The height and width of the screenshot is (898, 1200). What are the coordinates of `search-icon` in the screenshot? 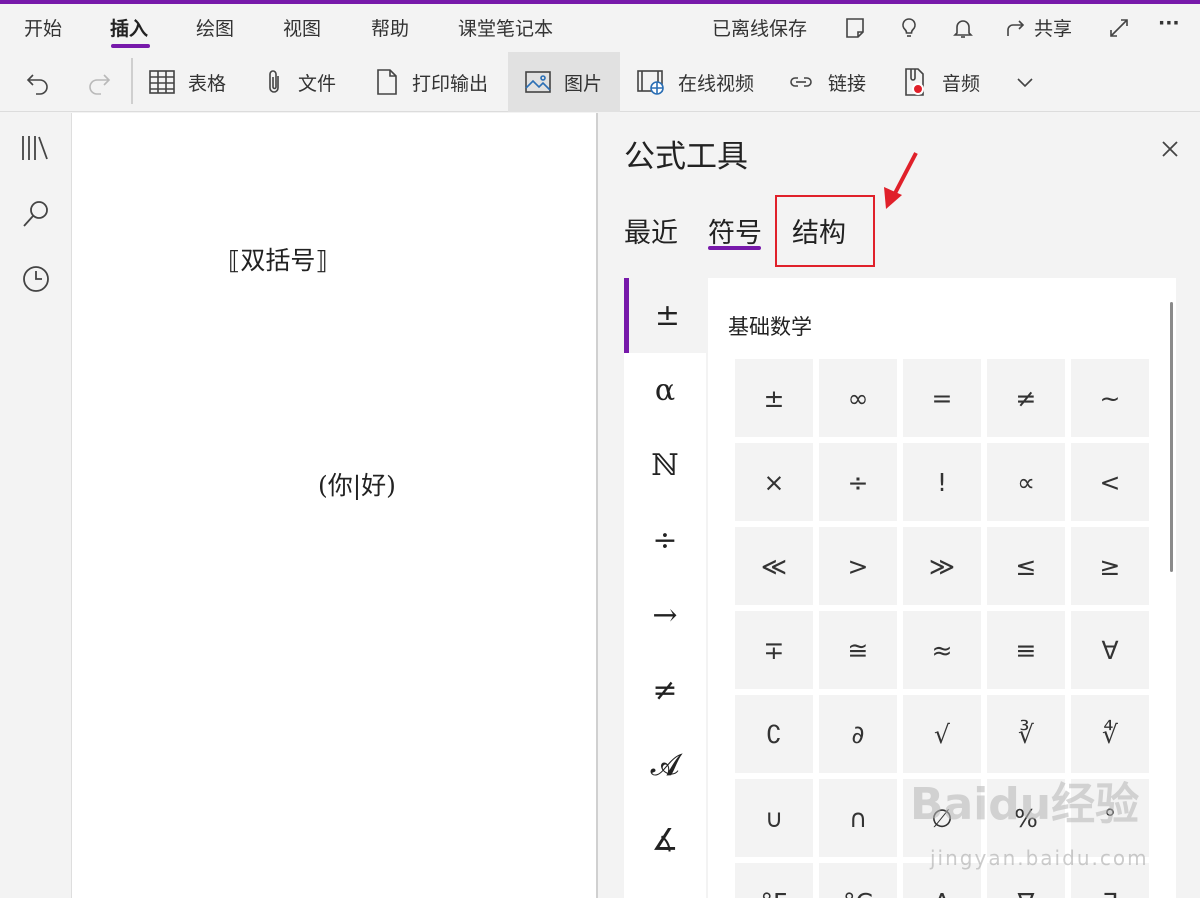 It's located at (36, 216).